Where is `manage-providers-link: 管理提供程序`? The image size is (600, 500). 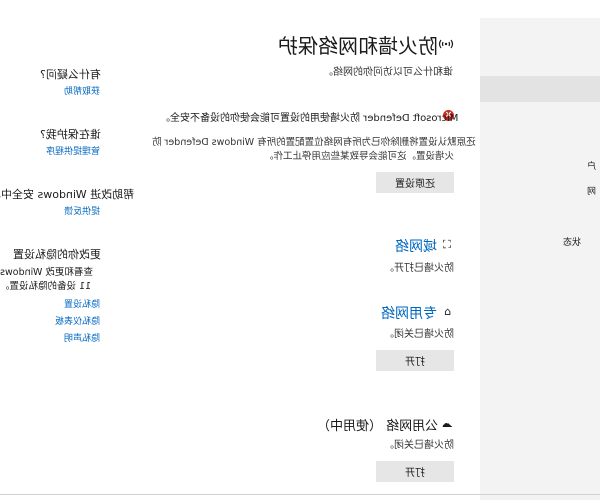 manage-providers-link: 管理提供程序 is located at coordinates (55, 150).